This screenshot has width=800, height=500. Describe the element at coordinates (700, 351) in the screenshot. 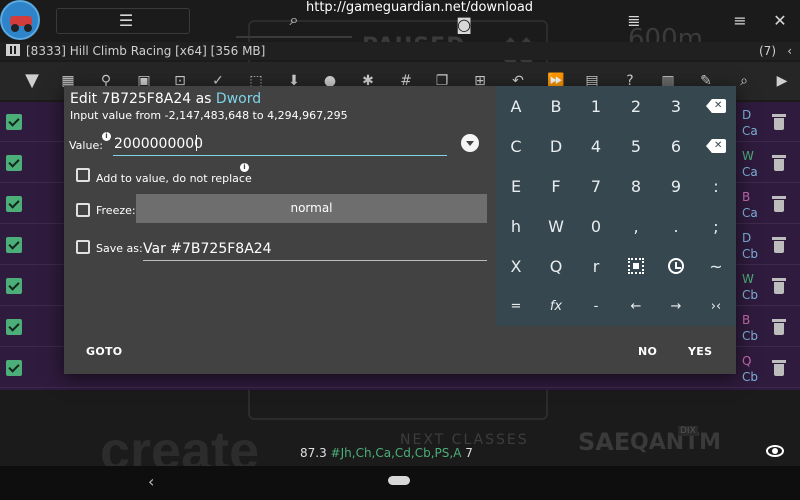

I see `yes-button: YES` at that location.